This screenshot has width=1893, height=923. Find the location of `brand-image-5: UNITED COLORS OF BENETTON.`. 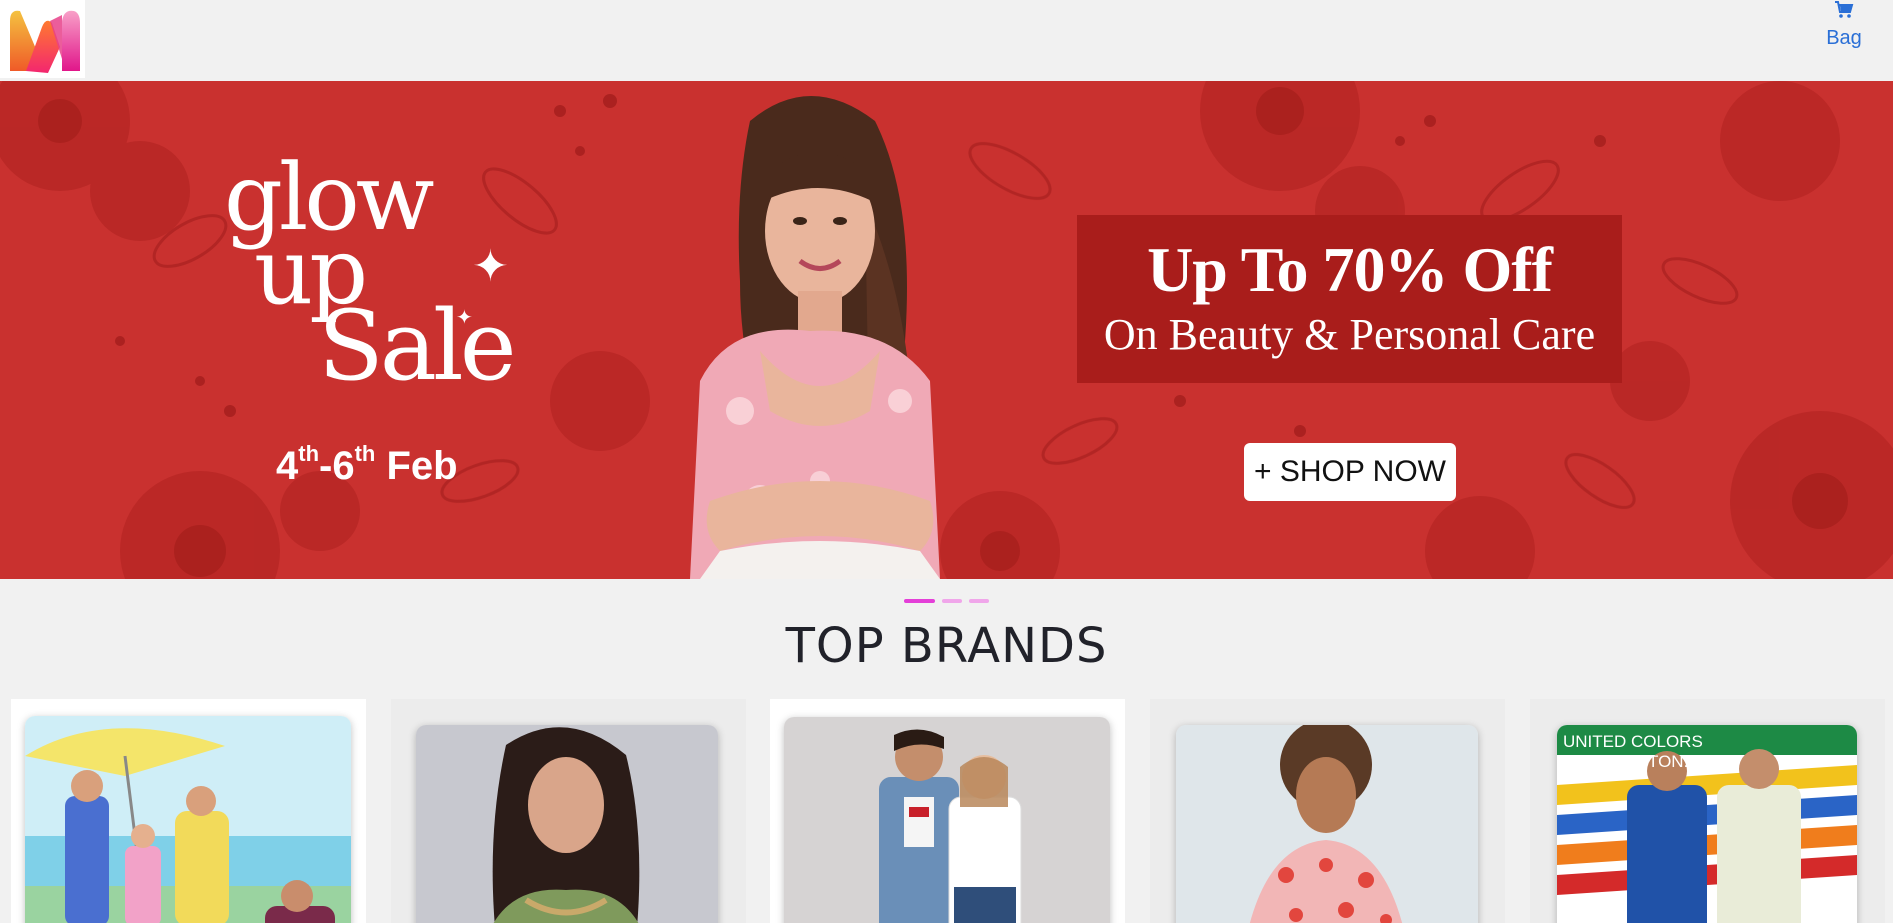

brand-image-5: UNITED COLORS OF BENETTON. is located at coordinates (1707, 824).